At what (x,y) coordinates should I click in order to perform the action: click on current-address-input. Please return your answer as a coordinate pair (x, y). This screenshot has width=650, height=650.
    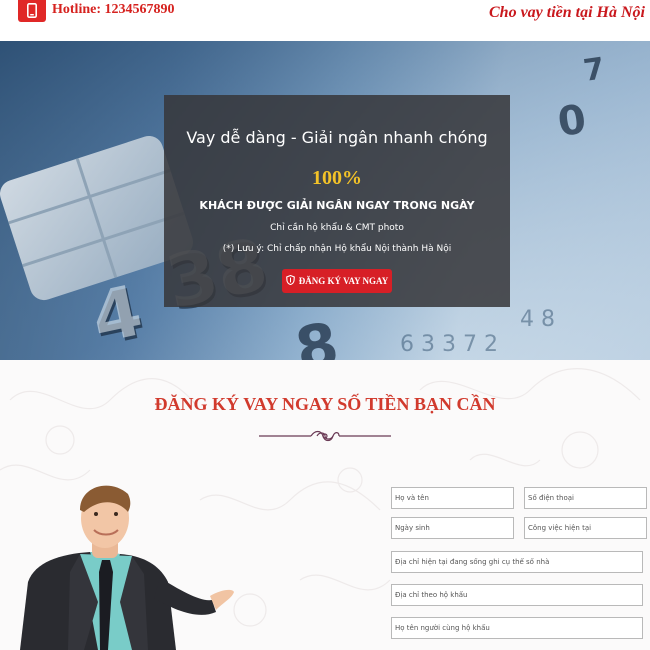
    Looking at the image, I should click on (517, 562).